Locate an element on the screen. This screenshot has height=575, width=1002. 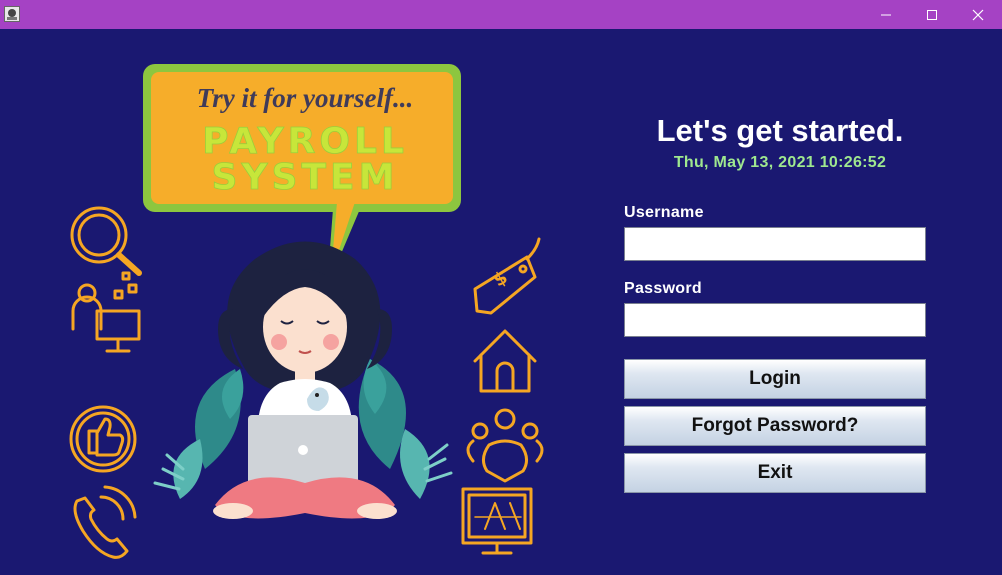
password-input is located at coordinates (775, 320).